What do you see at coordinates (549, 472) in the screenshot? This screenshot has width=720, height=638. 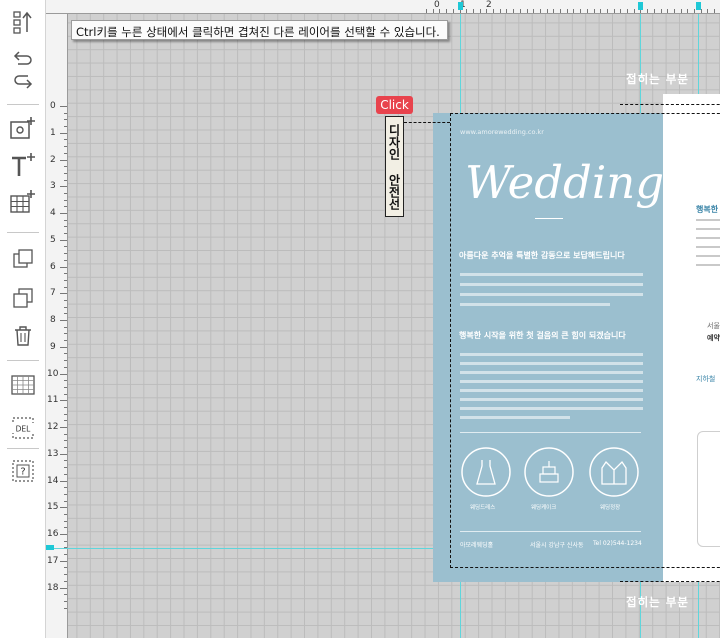 I see `cake-icon` at bounding box center [549, 472].